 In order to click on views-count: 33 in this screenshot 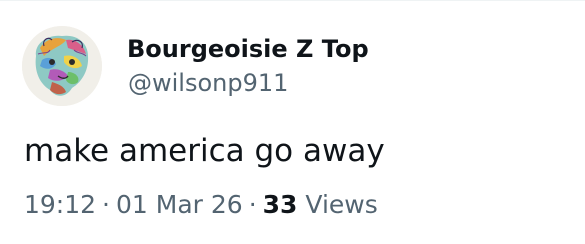, I will do `click(280, 204)`.